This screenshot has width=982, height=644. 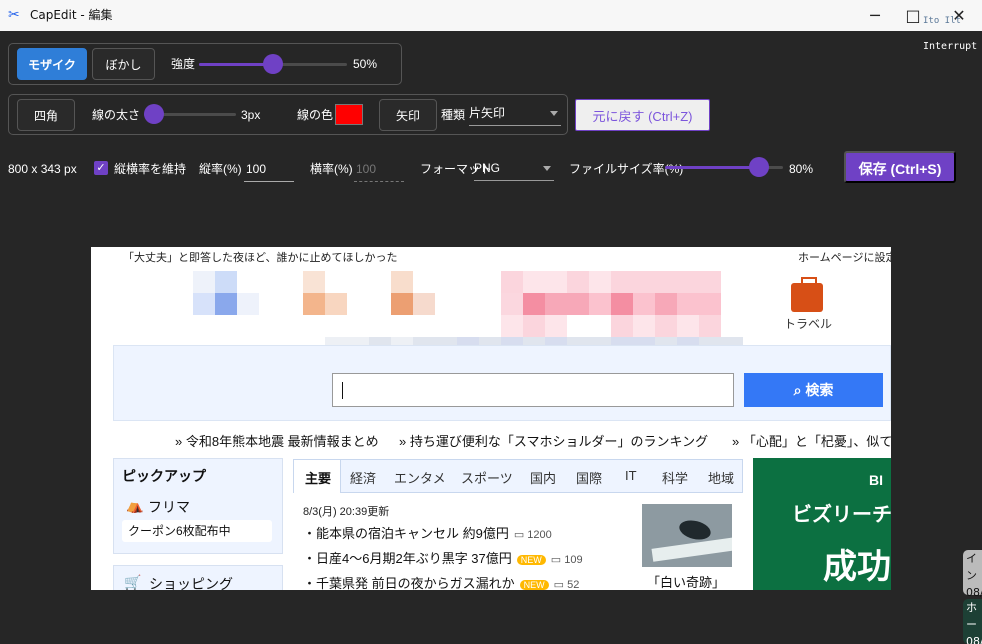 What do you see at coordinates (487, 478) in the screenshot?
I see `tab-sports: スポーツ` at bounding box center [487, 478].